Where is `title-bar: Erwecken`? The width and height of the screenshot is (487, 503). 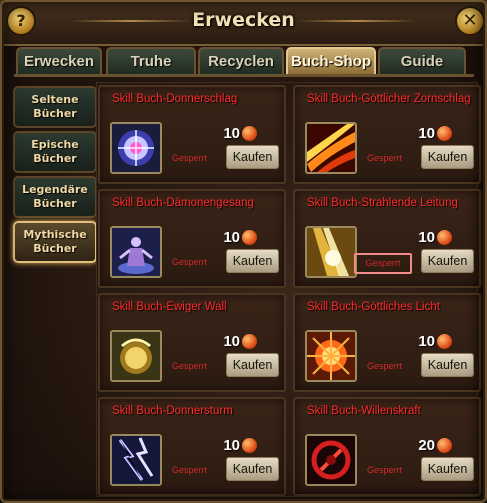 title-bar: Erwecken is located at coordinates (243, 23).